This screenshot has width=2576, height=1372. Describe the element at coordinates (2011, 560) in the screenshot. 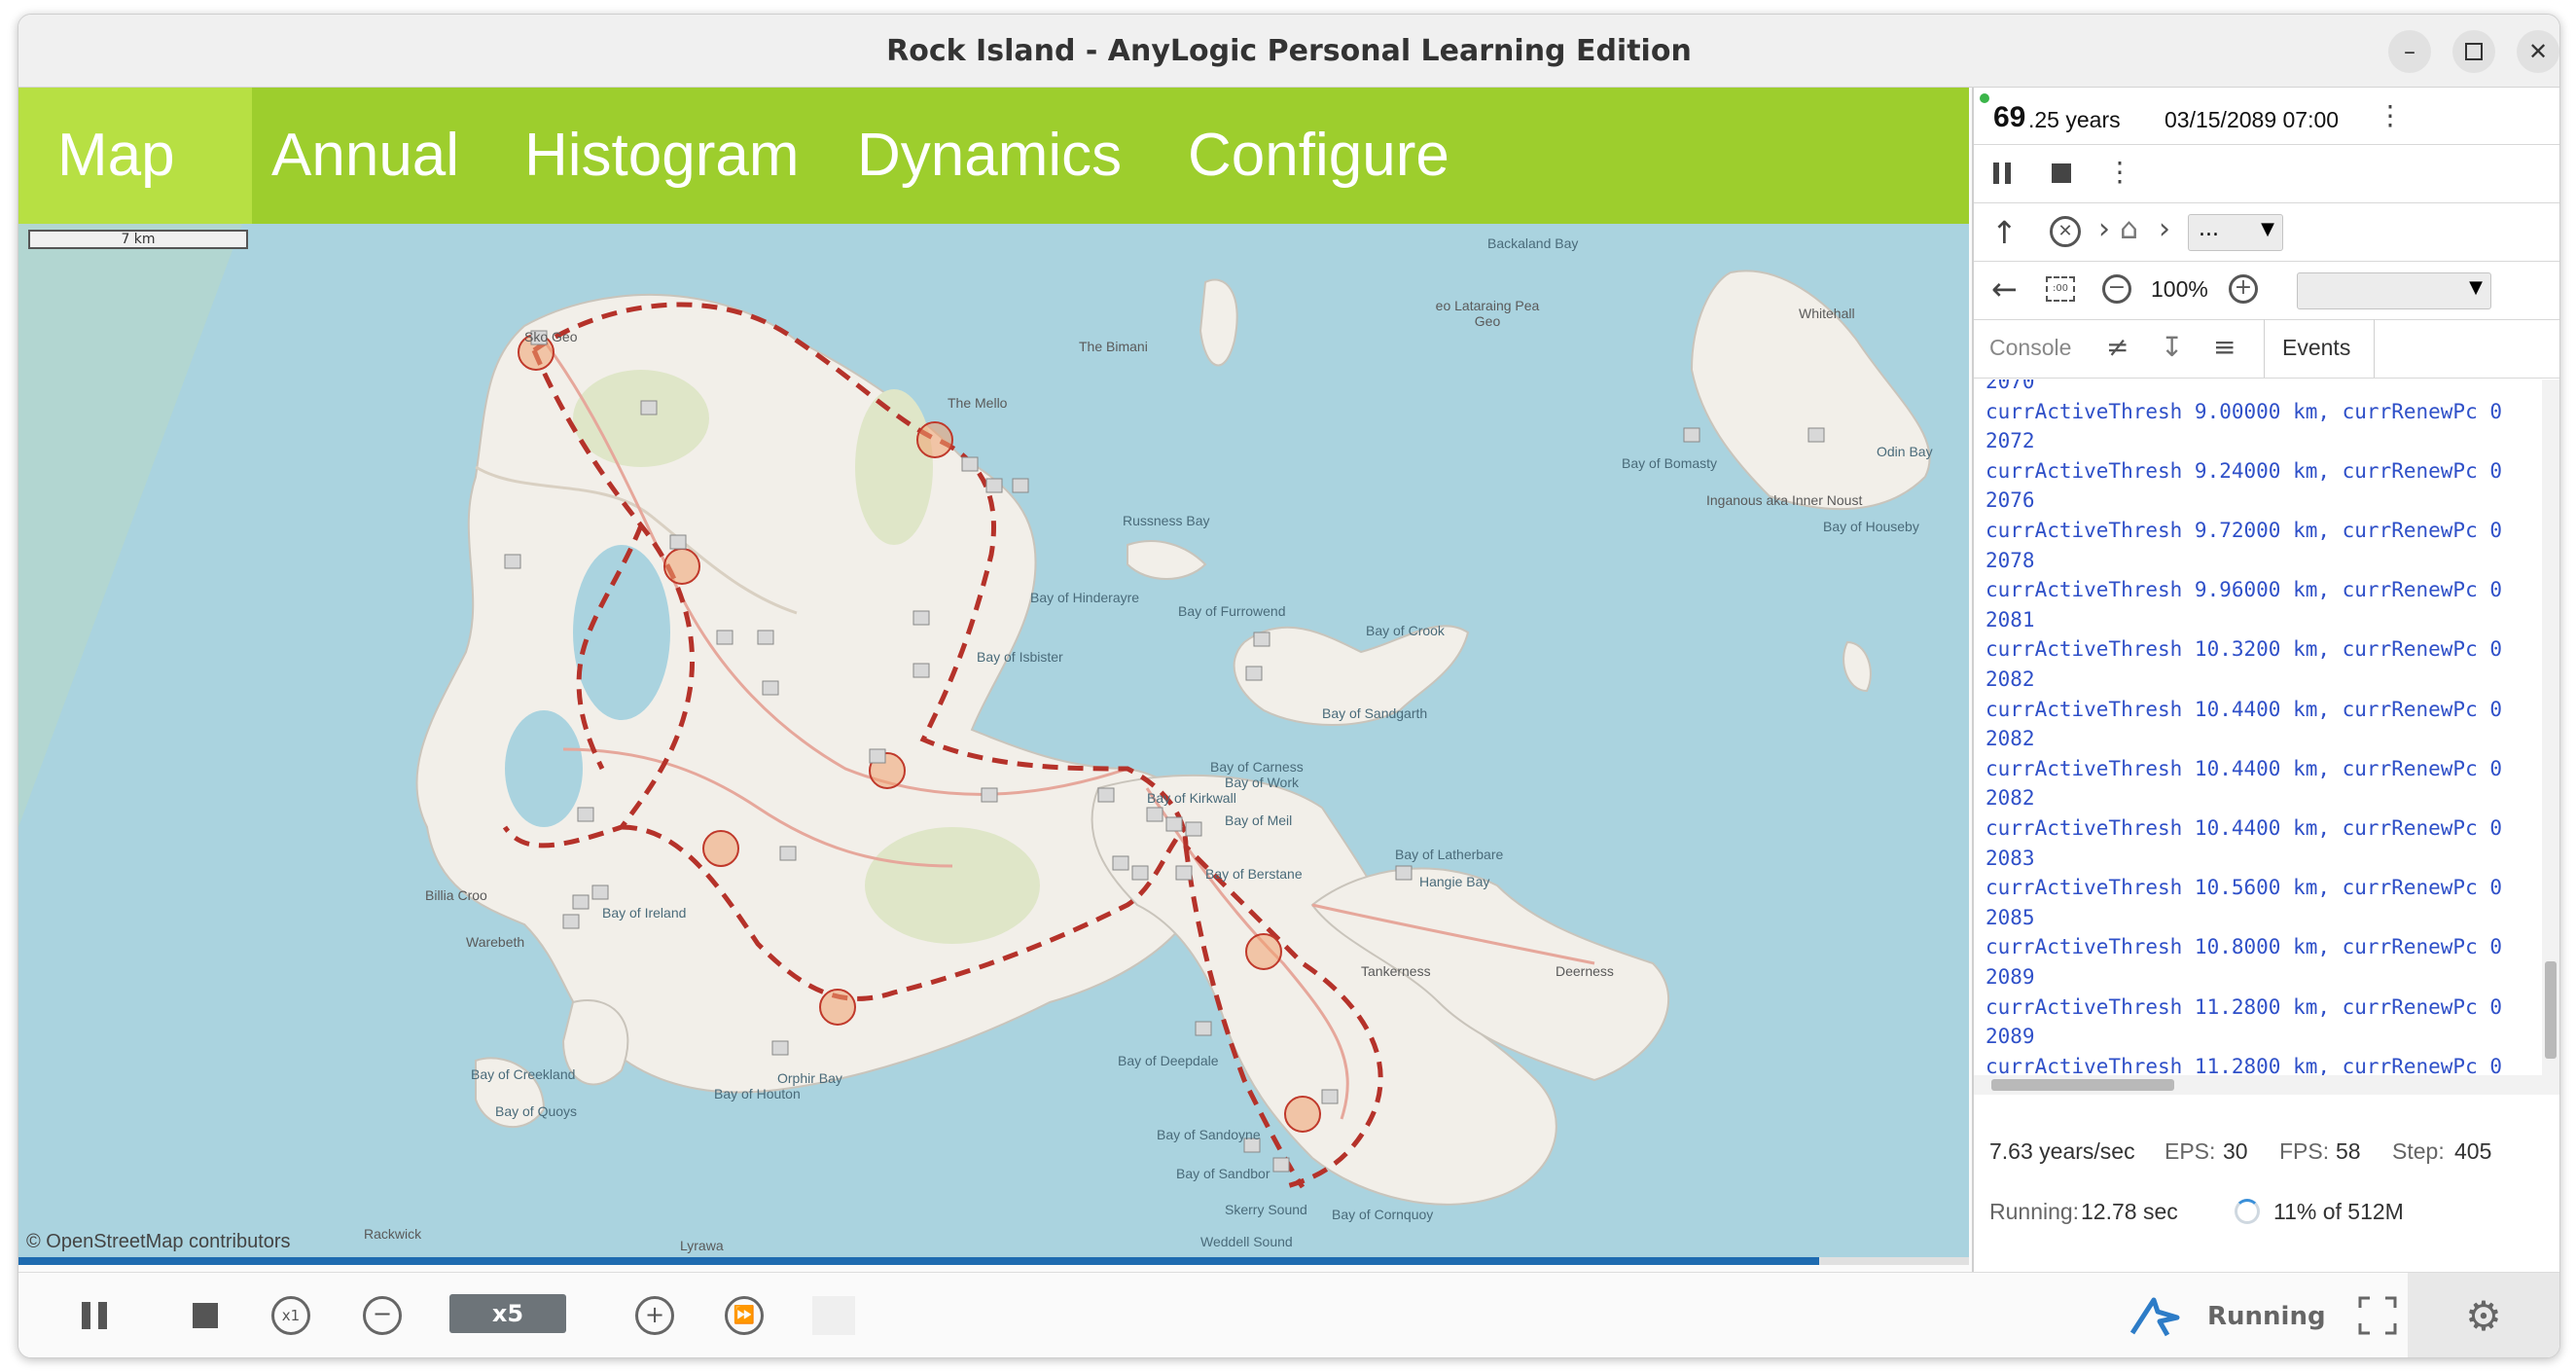

I see `console-line: 2078` at that location.